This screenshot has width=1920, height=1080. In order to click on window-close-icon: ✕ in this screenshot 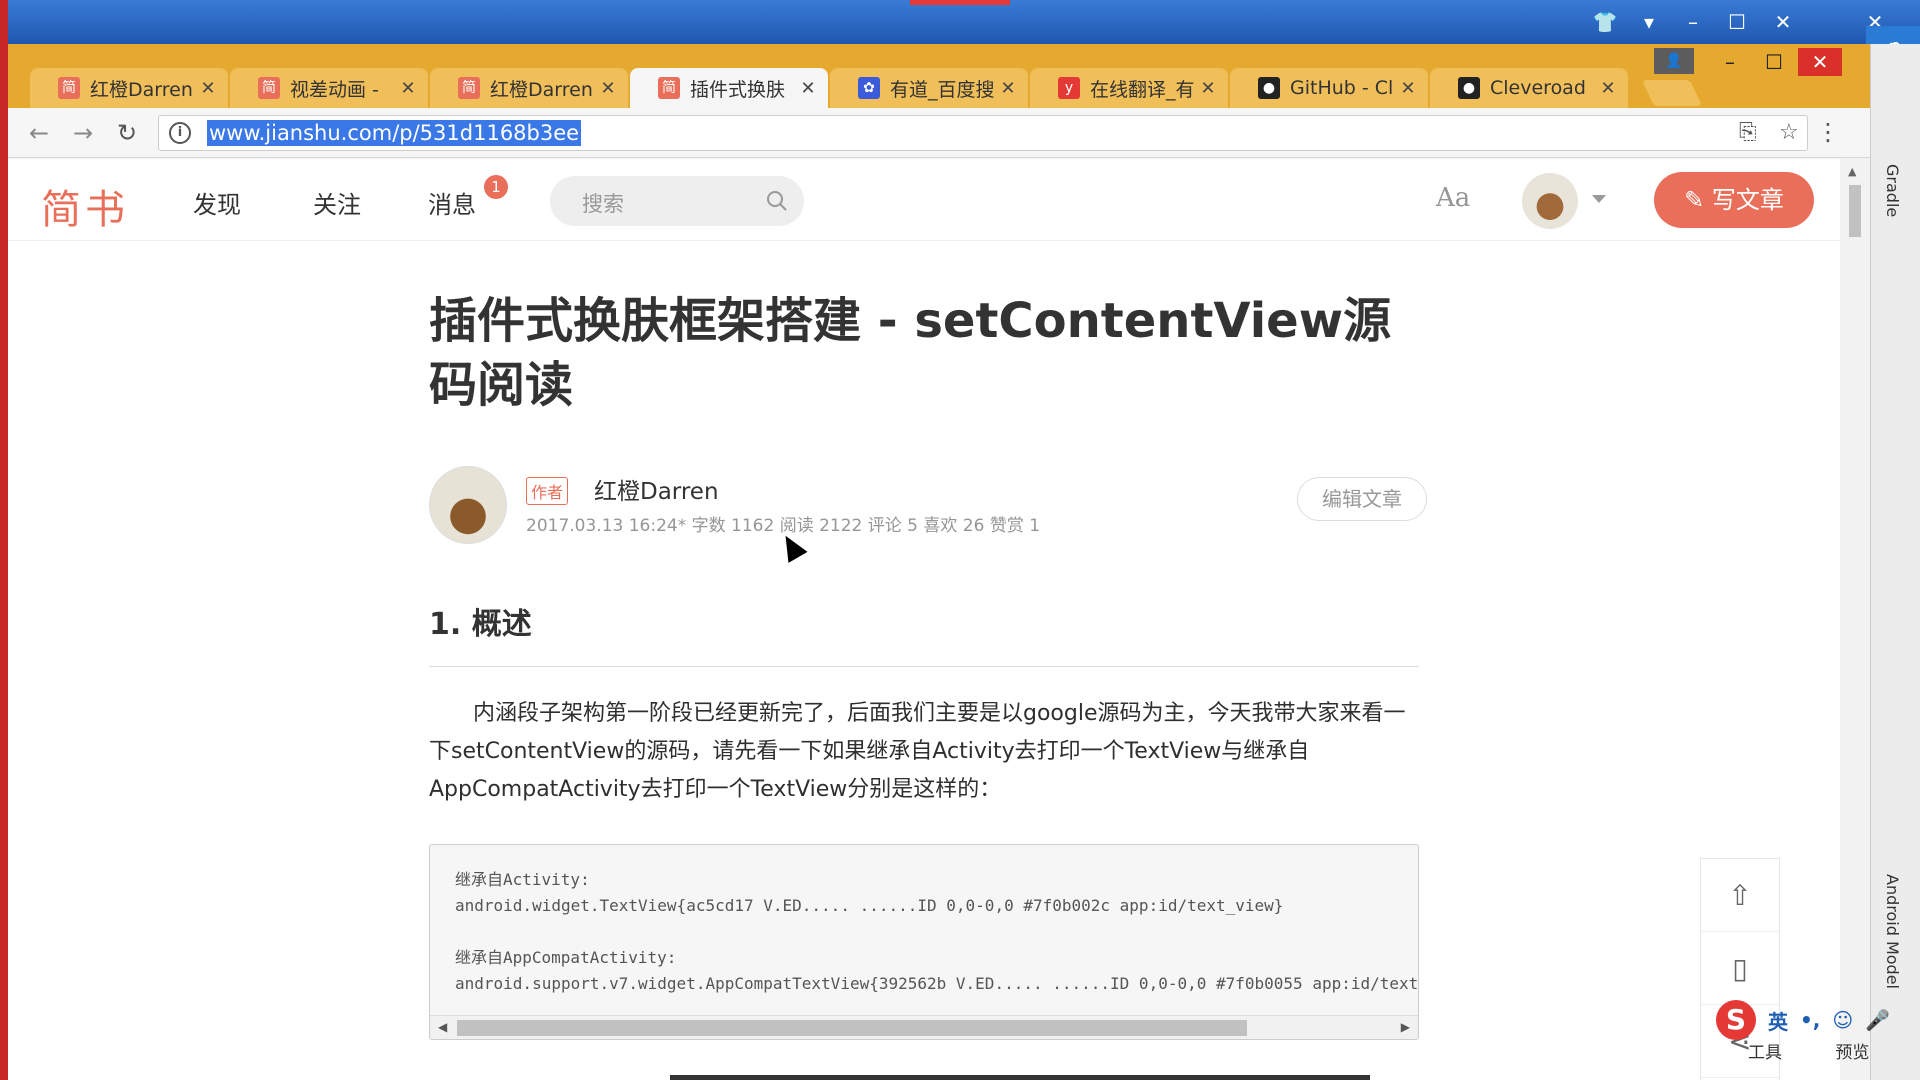, I will do `click(1820, 62)`.